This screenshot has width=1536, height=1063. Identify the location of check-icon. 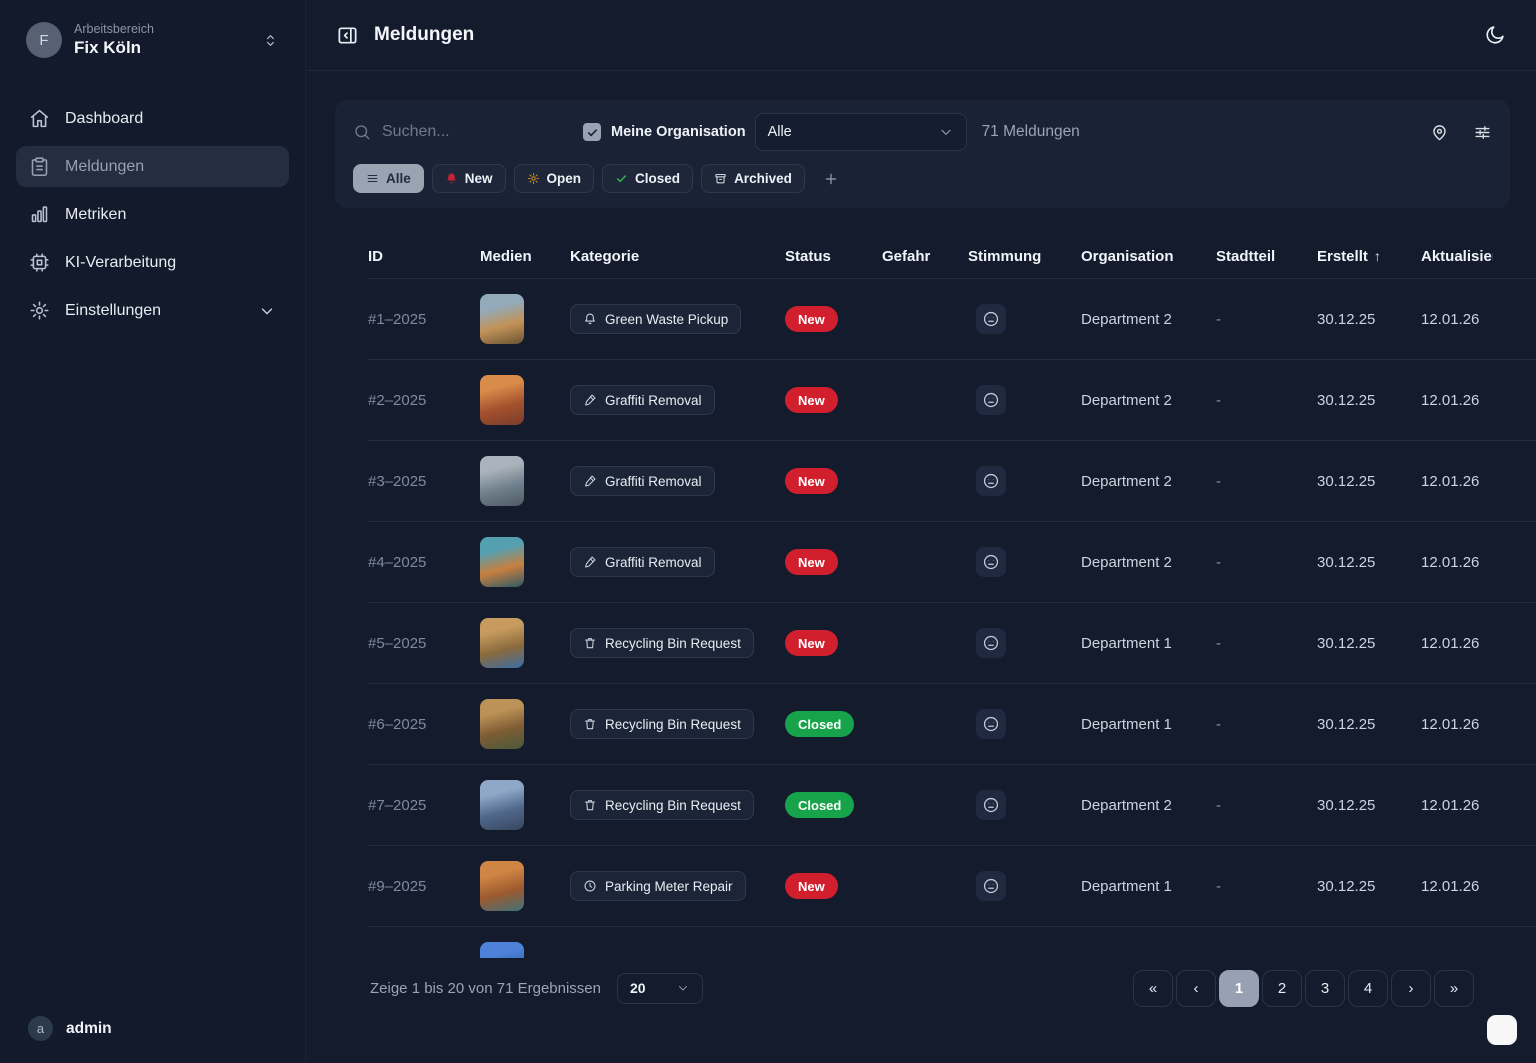
(592, 132).